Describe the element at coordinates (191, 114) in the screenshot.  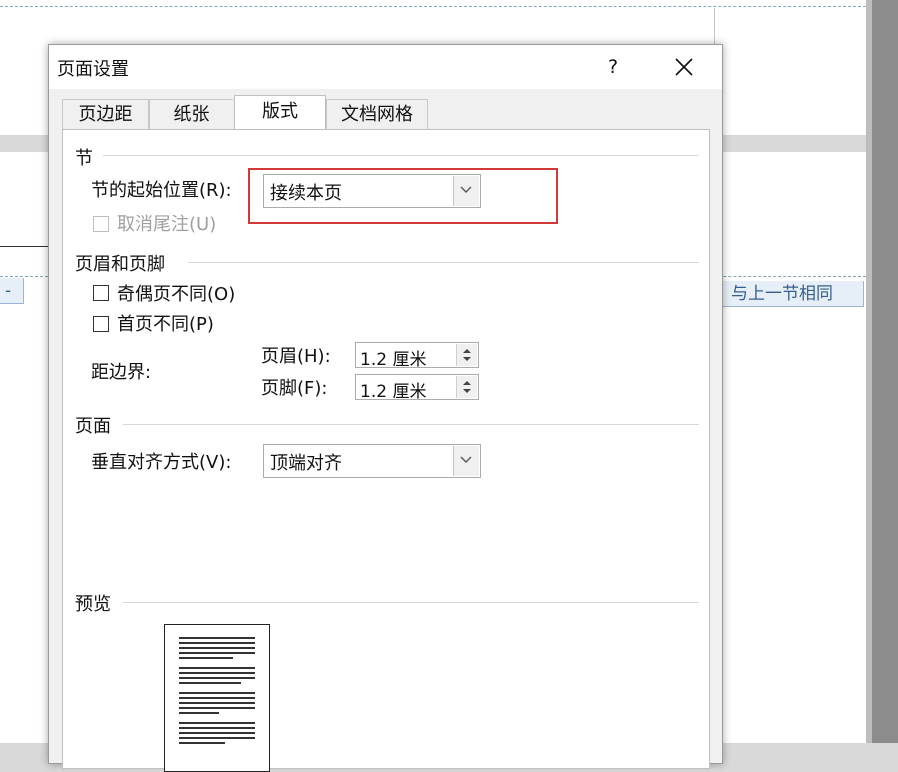
I see `tab-paper: 纸张` at that location.